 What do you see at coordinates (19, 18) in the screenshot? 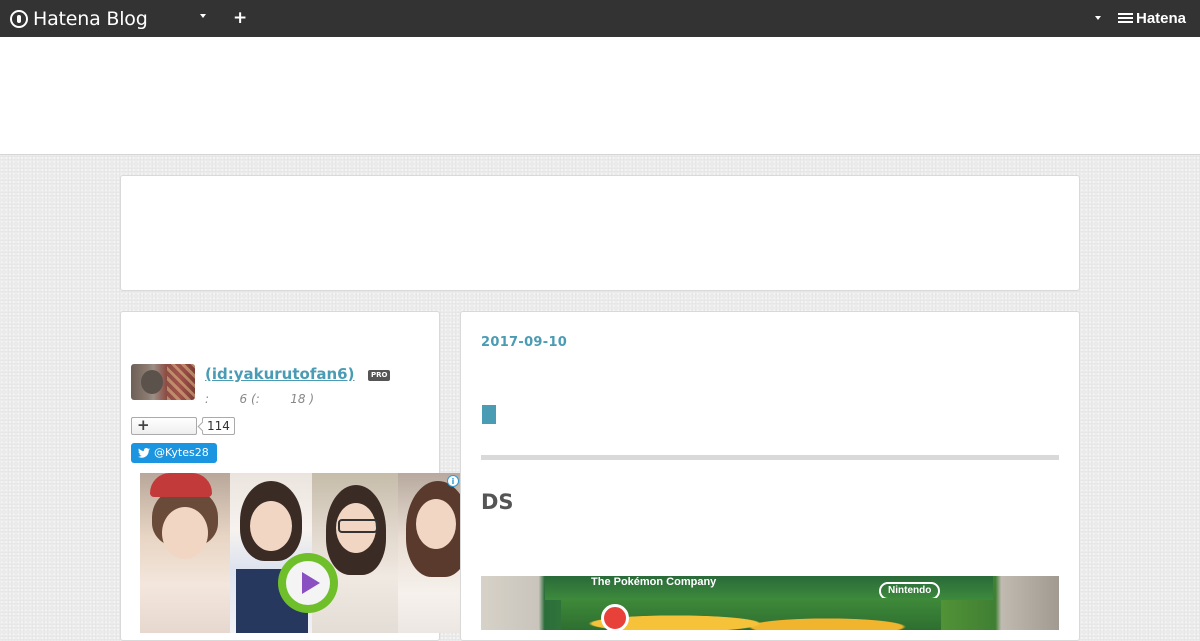
I see `hatena-blog-logo-icon` at bounding box center [19, 18].